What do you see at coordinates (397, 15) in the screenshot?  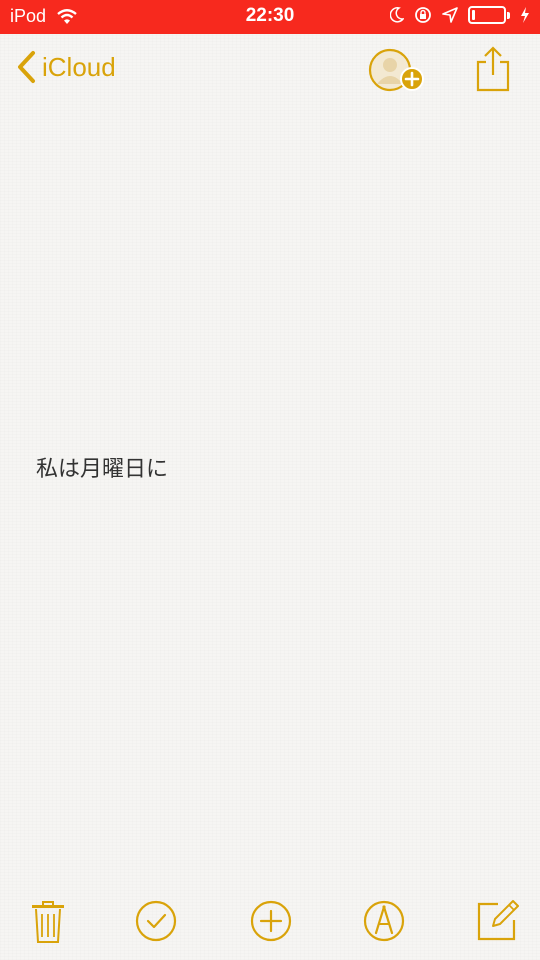 I see `moon-icon` at bounding box center [397, 15].